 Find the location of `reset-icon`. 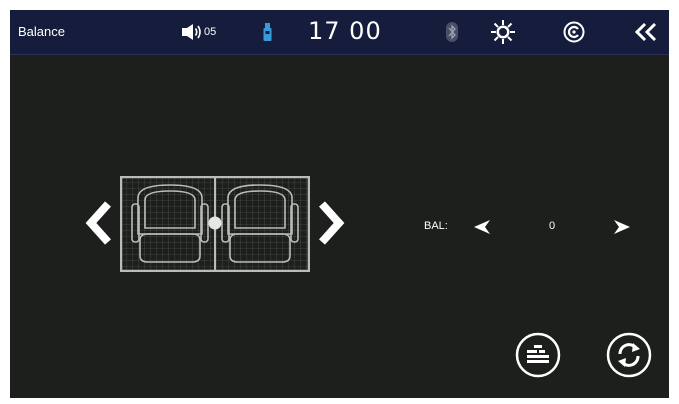

reset-icon is located at coordinates (629, 355).